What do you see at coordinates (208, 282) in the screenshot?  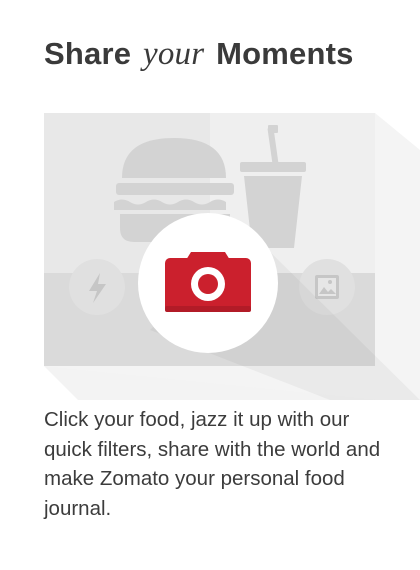 I see `camera-icon` at bounding box center [208, 282].